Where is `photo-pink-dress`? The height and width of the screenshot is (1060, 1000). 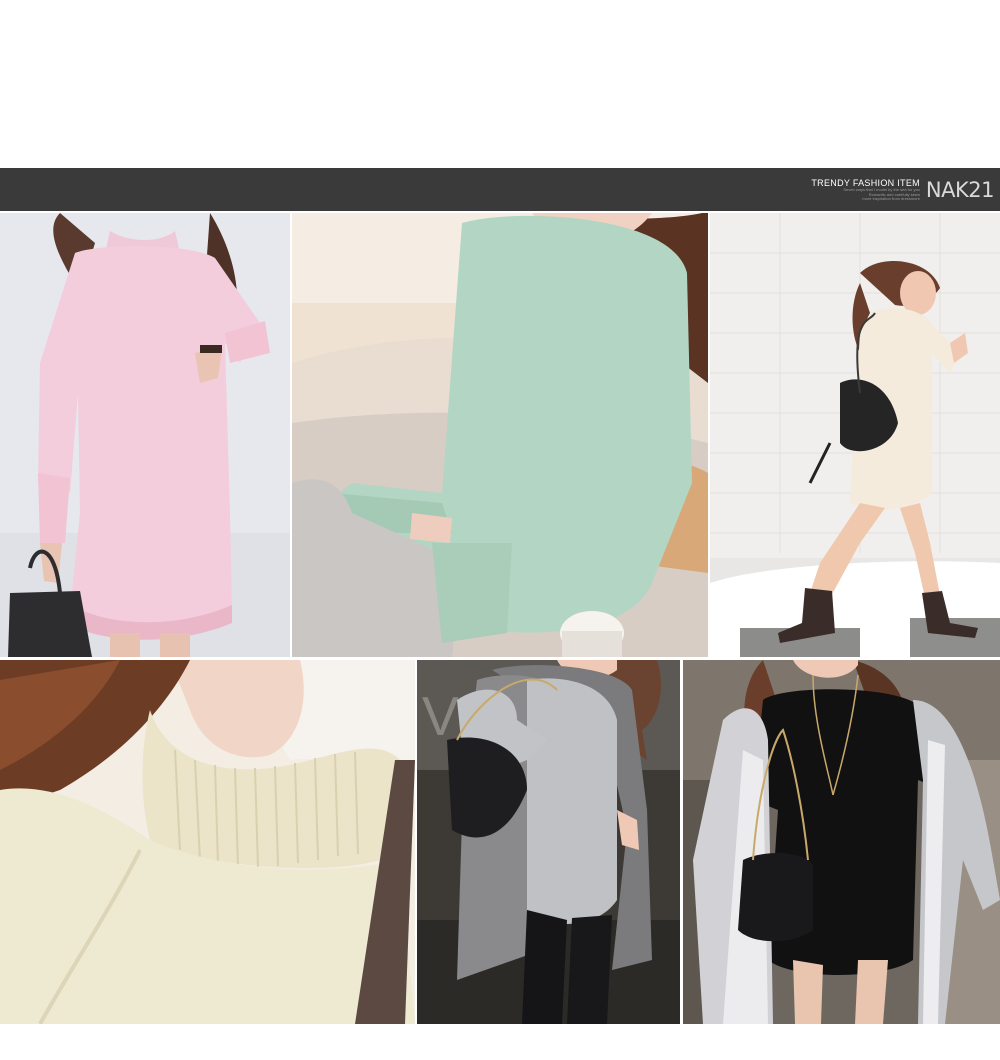
photo-pink-dress is located at coordinates (145, 435).